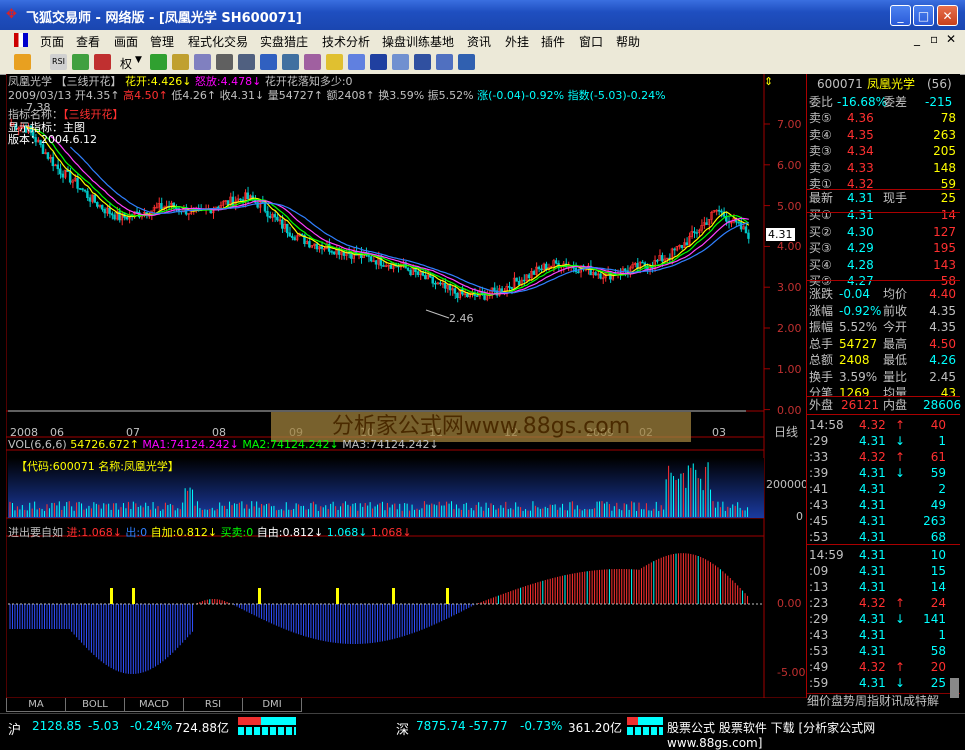 Image resolution: width=965 pixels, height=750 pixels. What do you see at coordinates (938, 505) in the screenshot?
I see `tick-volume: 49` at bounding box center [938, 505].